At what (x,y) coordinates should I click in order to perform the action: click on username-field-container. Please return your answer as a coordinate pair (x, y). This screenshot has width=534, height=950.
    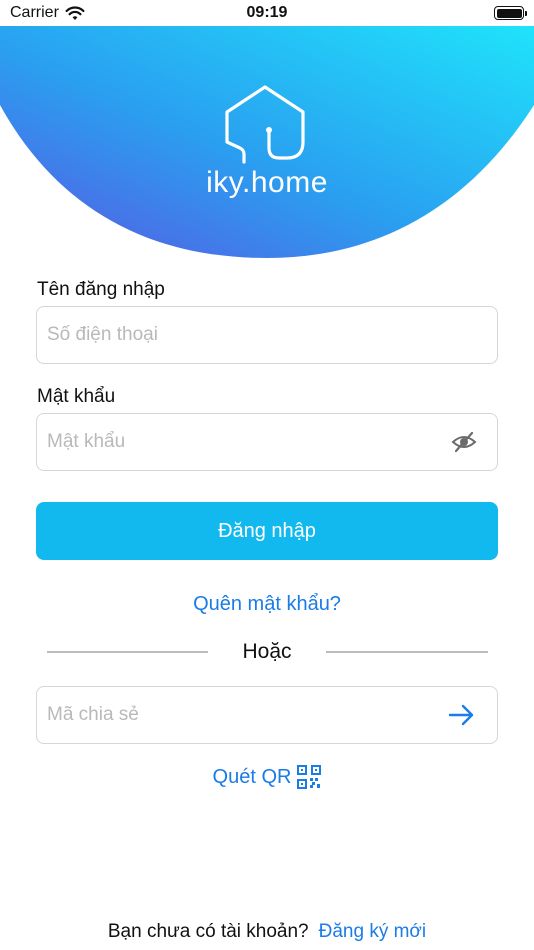
    Looking at the image, I should click on (267, 335).